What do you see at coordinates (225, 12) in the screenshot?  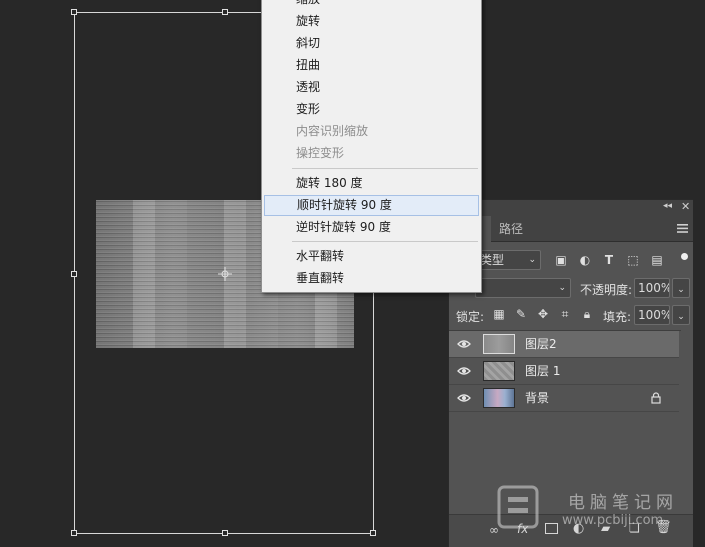 I see `transform-handle-top` at bounding box center [225, 12].